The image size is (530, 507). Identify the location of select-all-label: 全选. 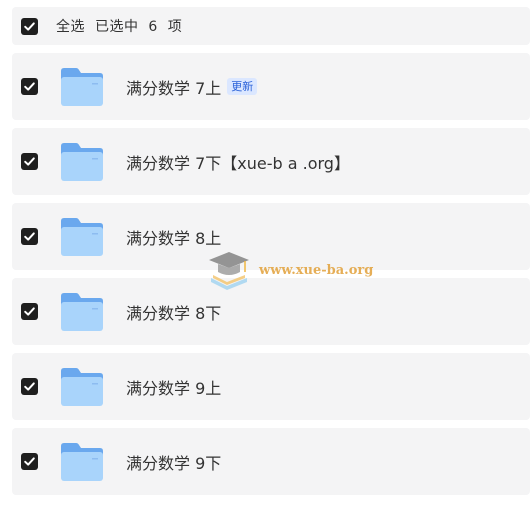
(70, 26).